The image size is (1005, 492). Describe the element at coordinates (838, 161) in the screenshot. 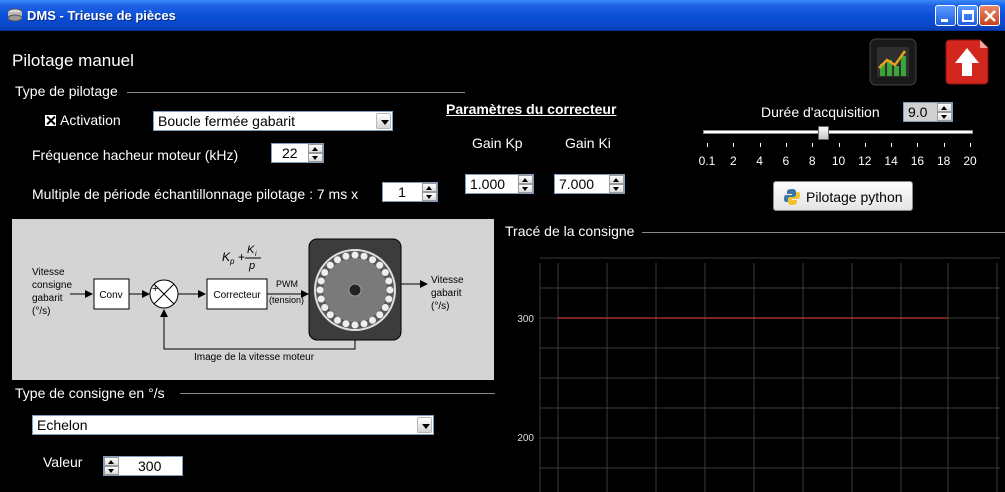

I see `slider-tick-label: 10` at that location.